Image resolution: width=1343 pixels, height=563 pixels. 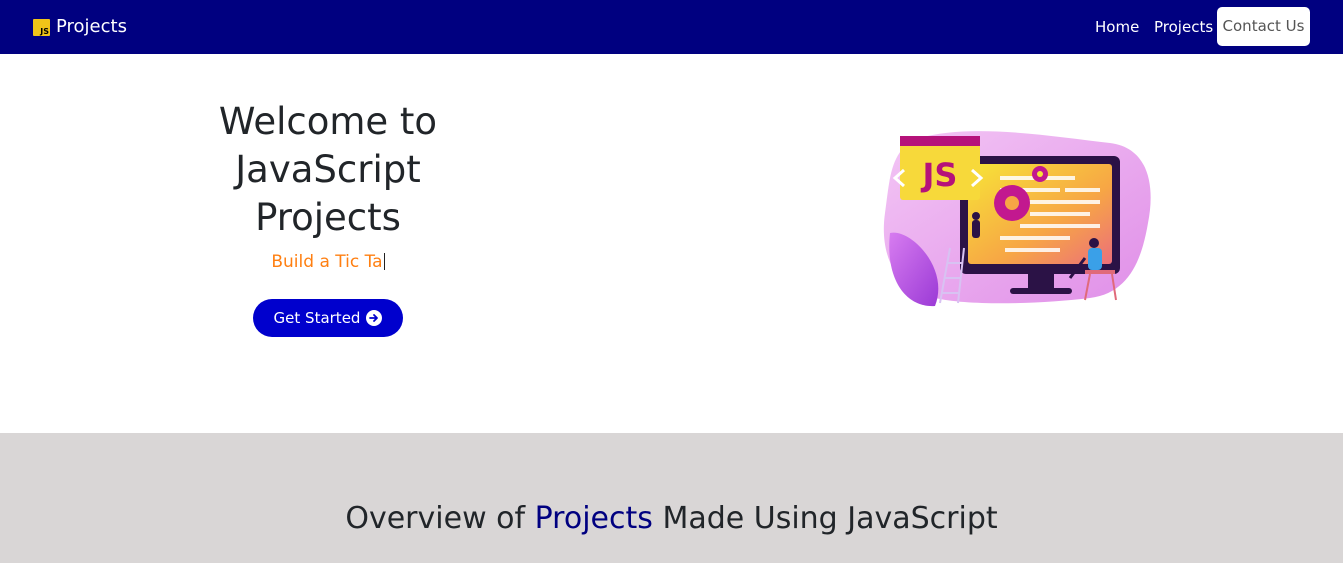 What do you see at coordinates (91, 26) in the screenshot?
I see `brand-text: Projects` at bounding box center [91, 26].